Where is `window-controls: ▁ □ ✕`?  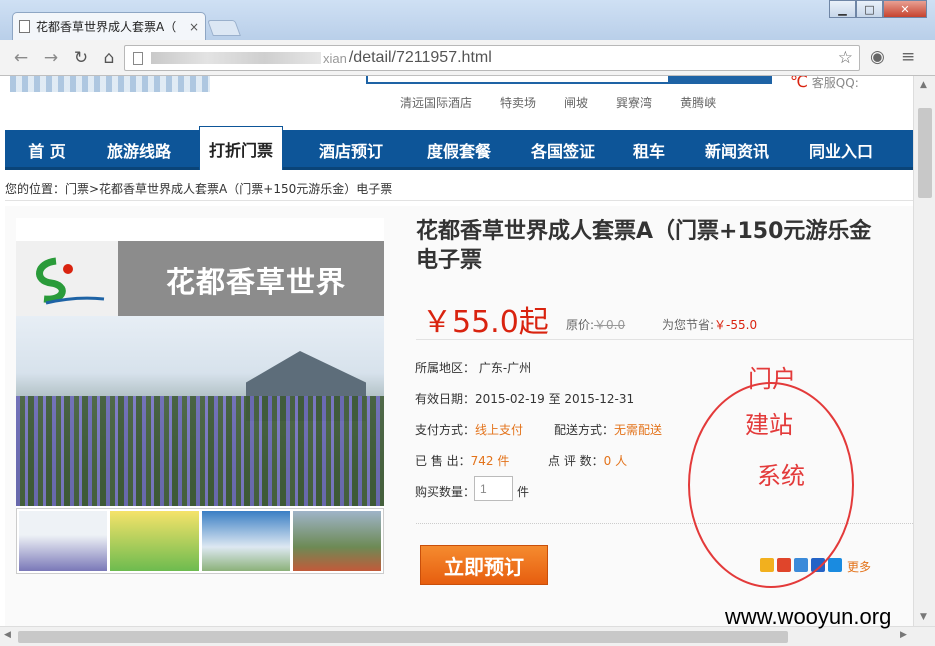 window-controls: ▁ □ ✕ is located at coordinates (878, 9).